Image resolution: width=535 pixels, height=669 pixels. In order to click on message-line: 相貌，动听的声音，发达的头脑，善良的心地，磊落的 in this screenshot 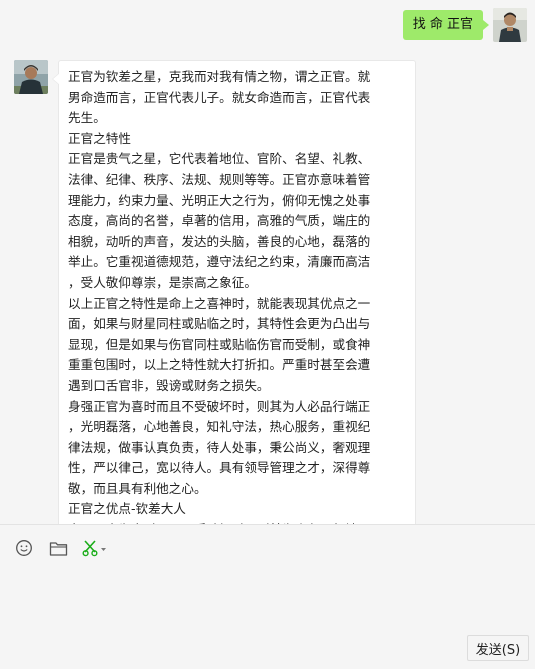, I will do `click(219, 241)`.